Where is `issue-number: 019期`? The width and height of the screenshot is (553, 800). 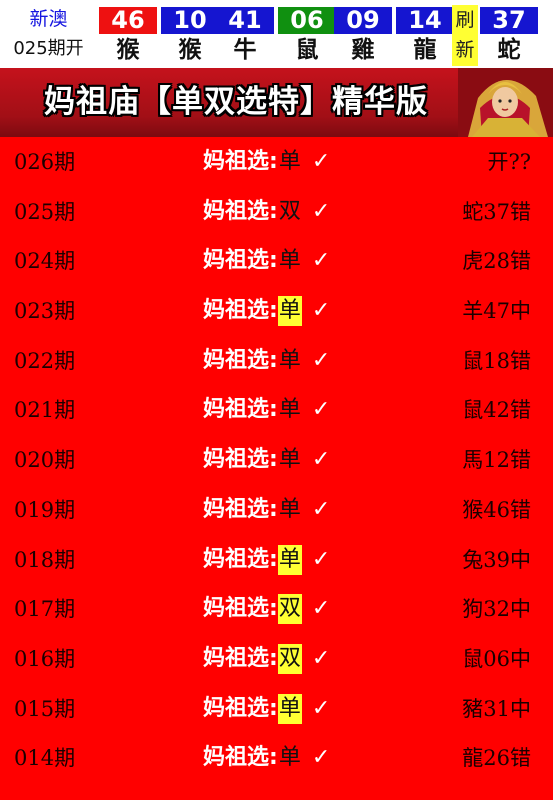
issue-number: 019期 is located at coordinates (45, 509).